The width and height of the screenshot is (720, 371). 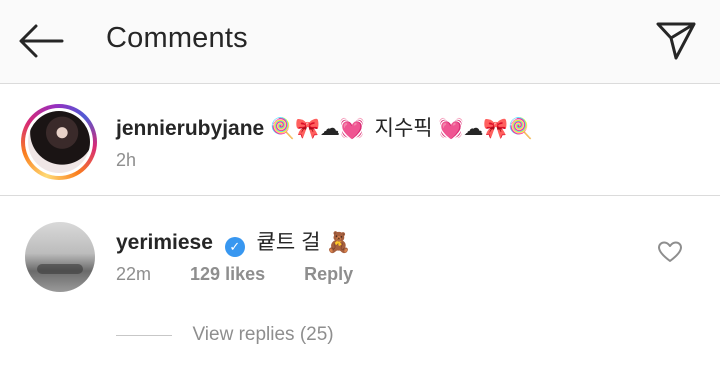 I want to click on comment-line: yerimiese ✓ 큩트 걸 🧸, so click(x=233, y=241).